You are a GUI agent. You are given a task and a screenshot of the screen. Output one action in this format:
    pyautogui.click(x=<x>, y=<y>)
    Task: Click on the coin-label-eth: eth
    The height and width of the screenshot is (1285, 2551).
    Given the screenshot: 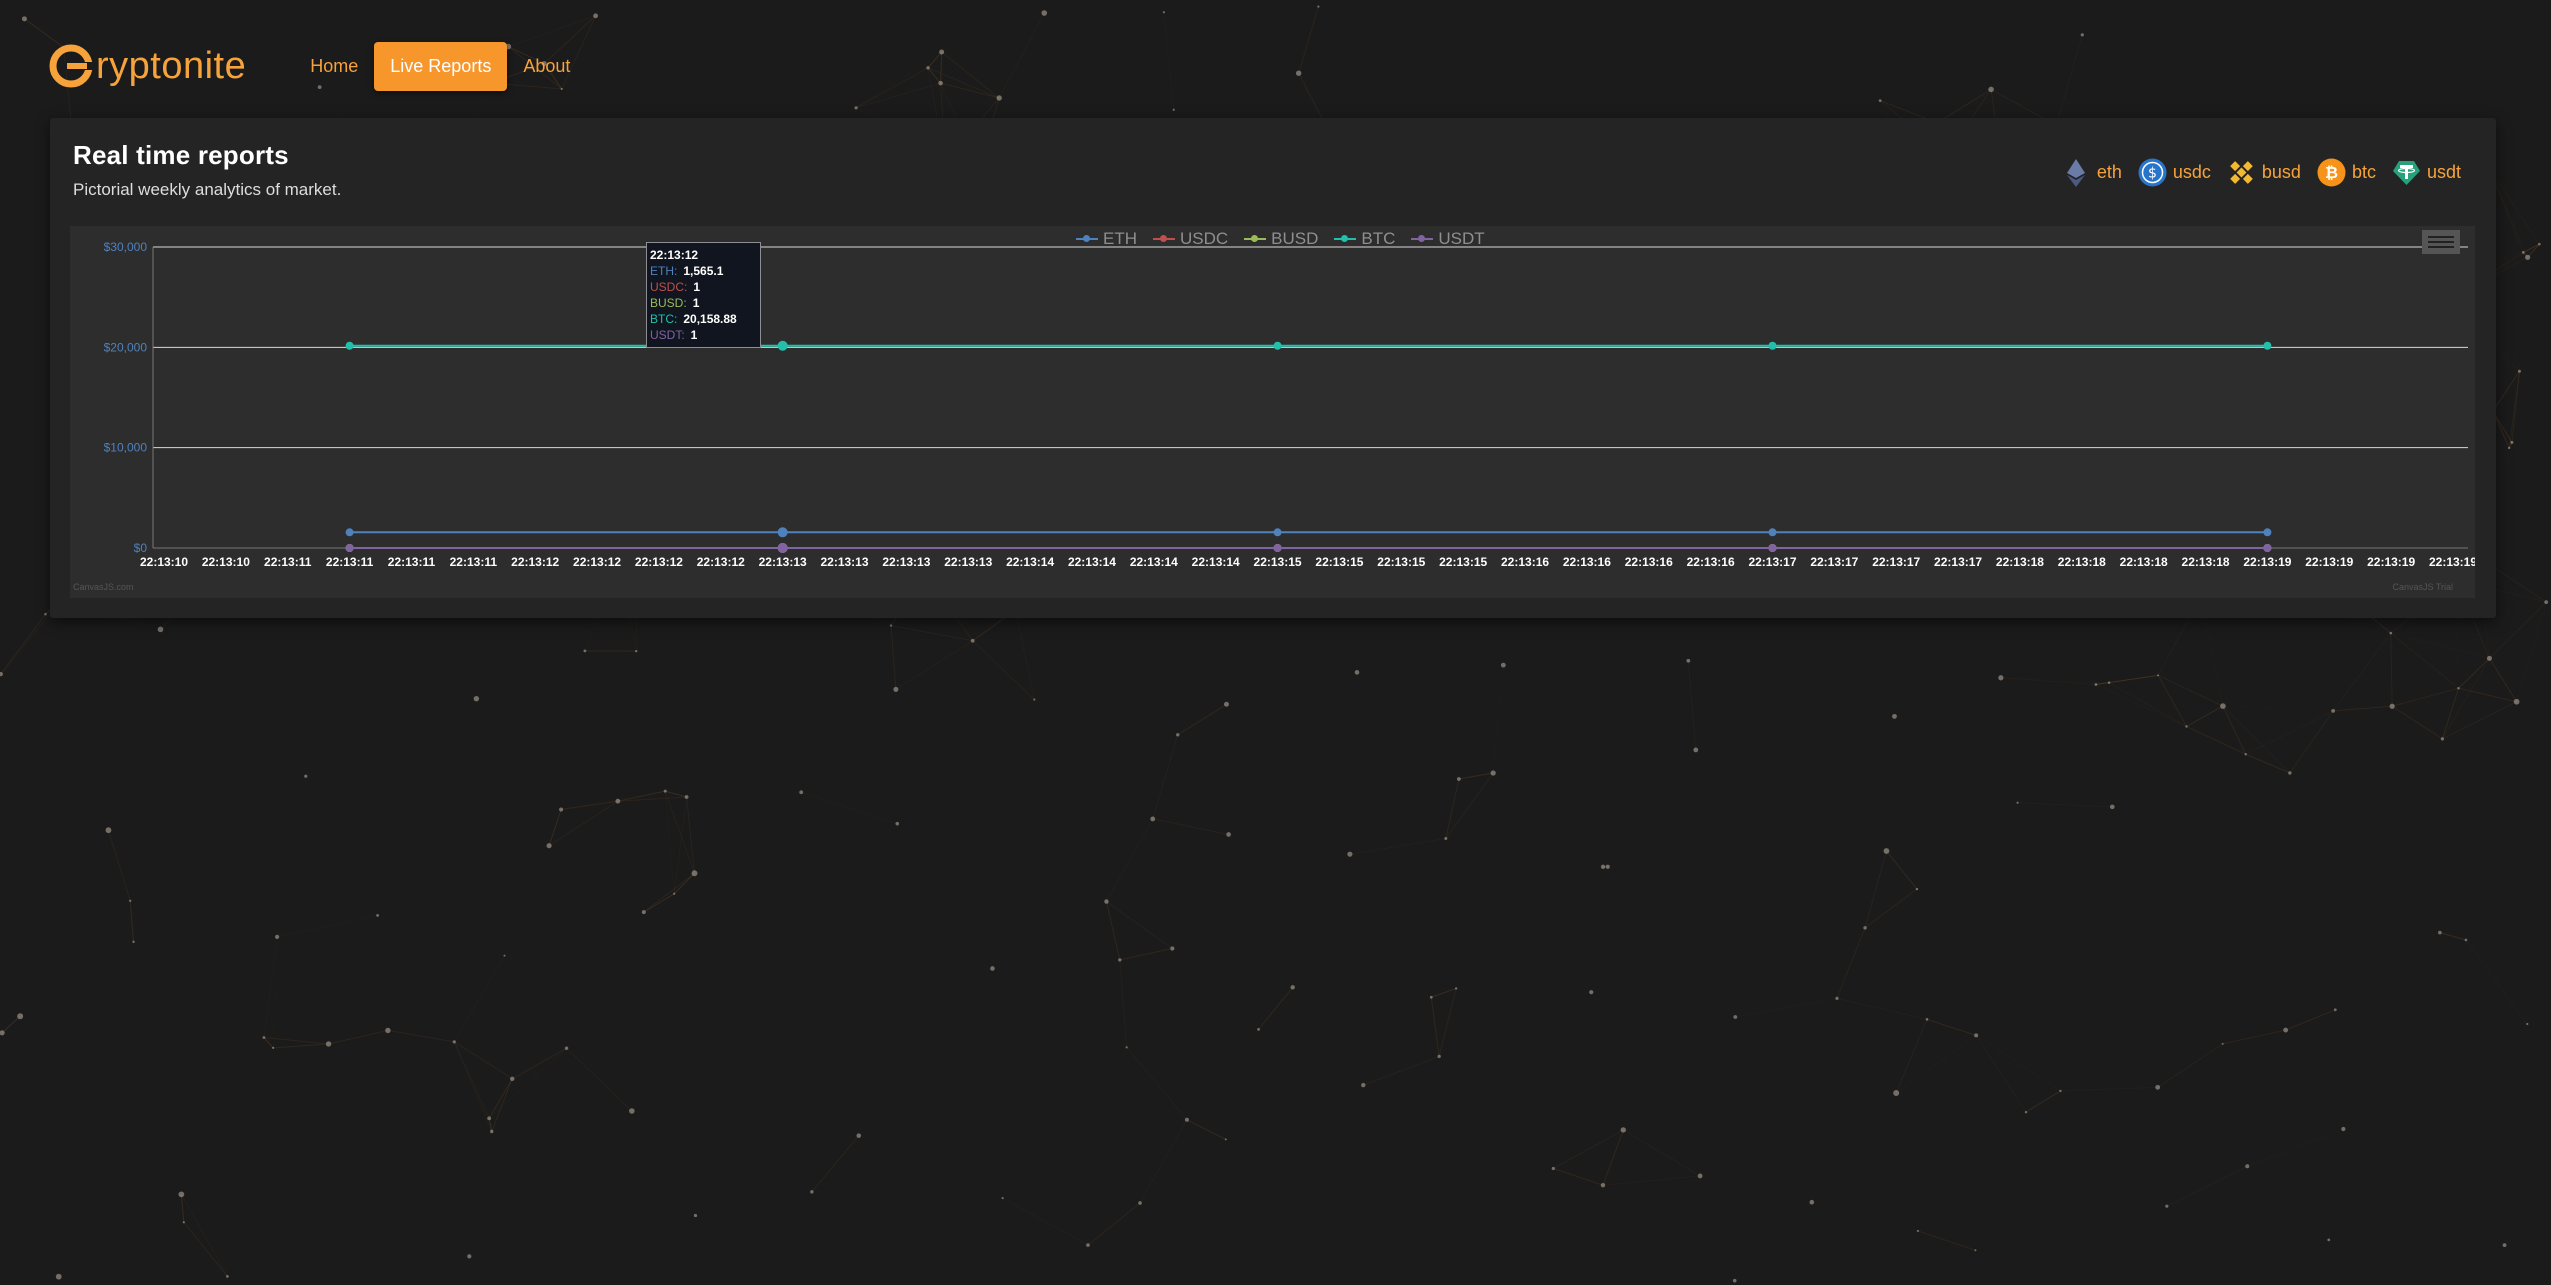 What is the action you would take?
    pyautogui.click(x=2109, y=172)
    